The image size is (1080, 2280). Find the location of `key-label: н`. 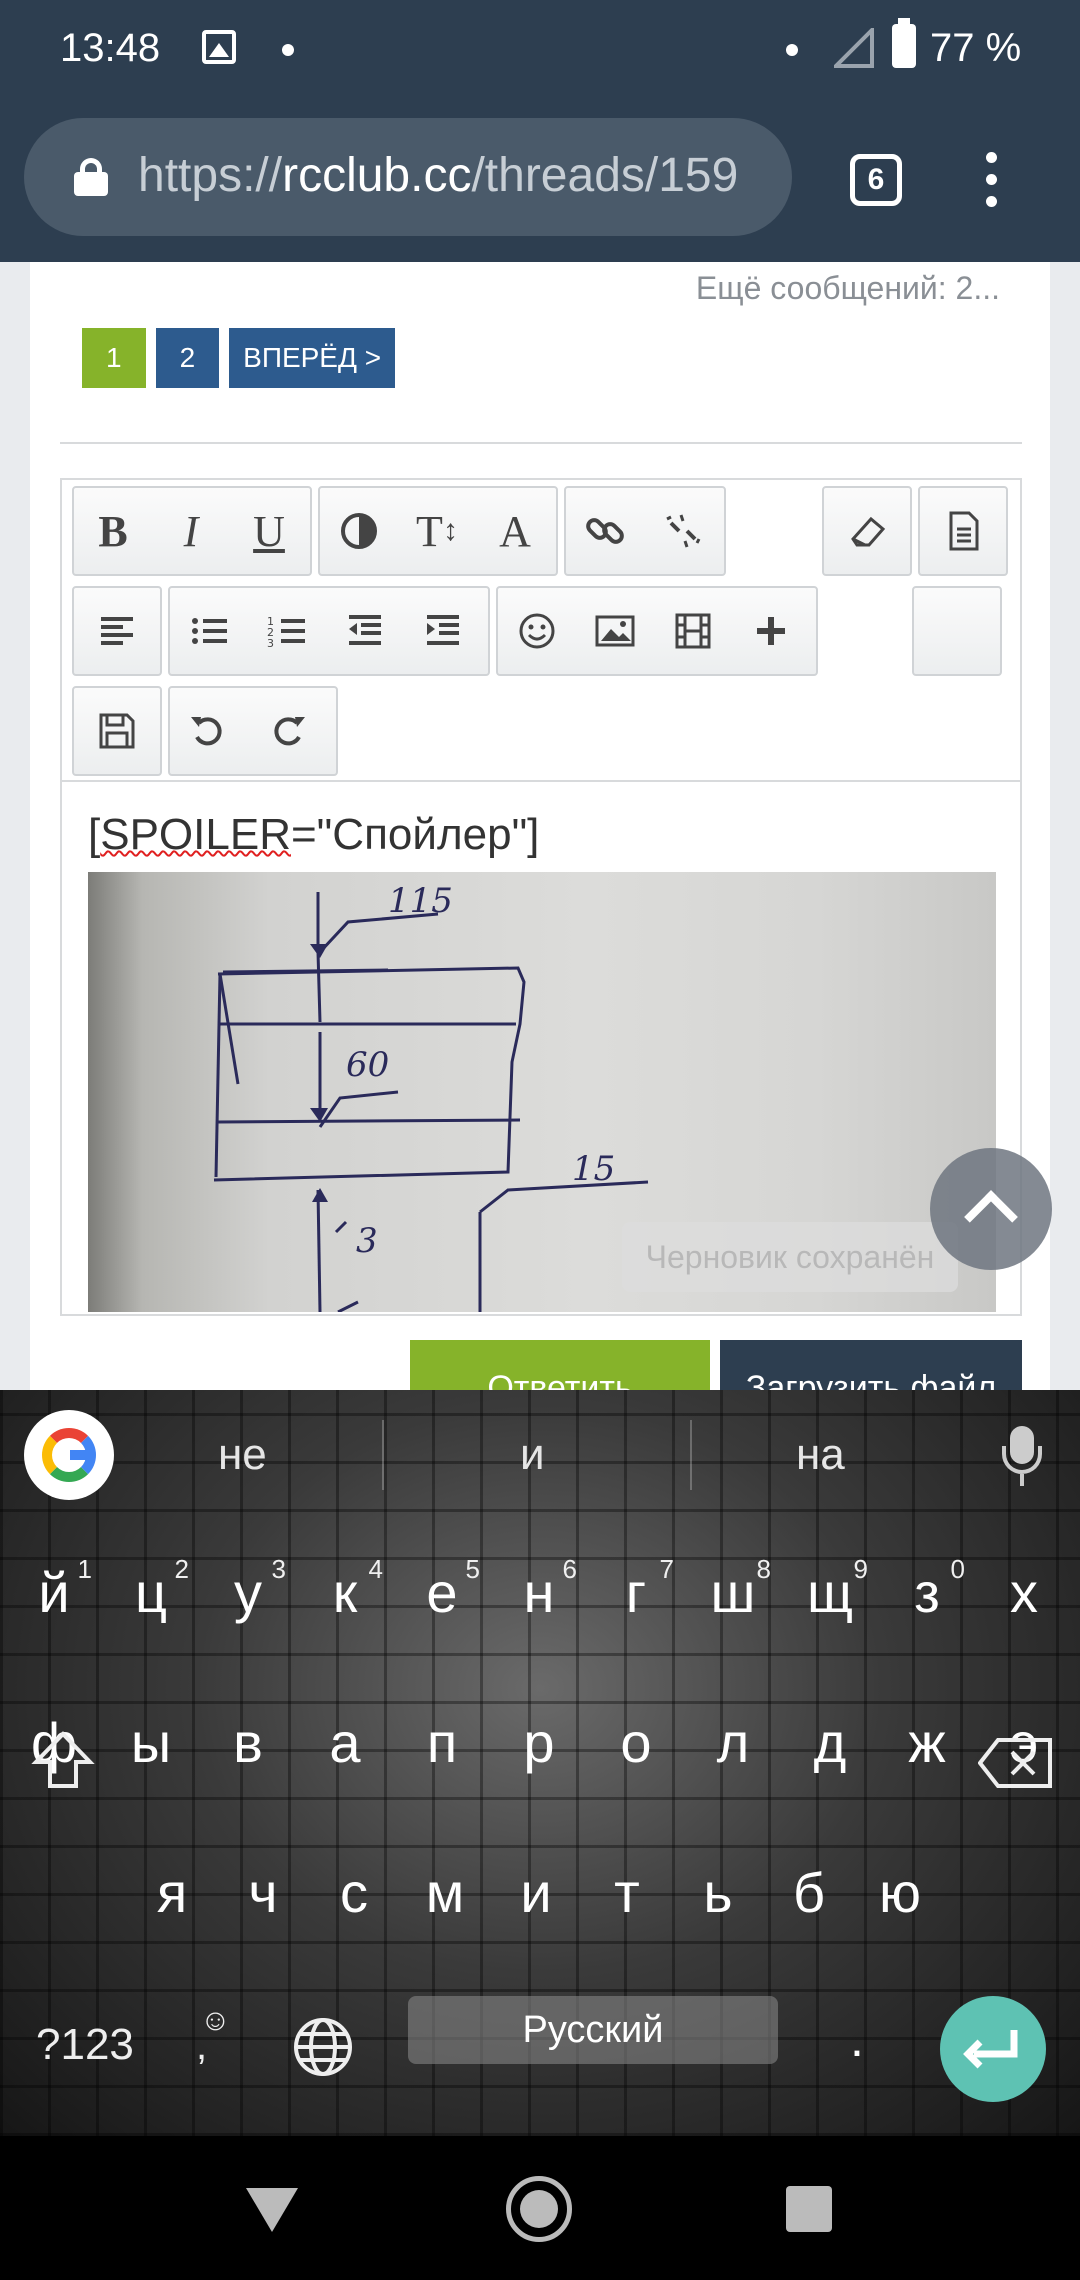

key-label: н is located at coordinates (539, 1592).